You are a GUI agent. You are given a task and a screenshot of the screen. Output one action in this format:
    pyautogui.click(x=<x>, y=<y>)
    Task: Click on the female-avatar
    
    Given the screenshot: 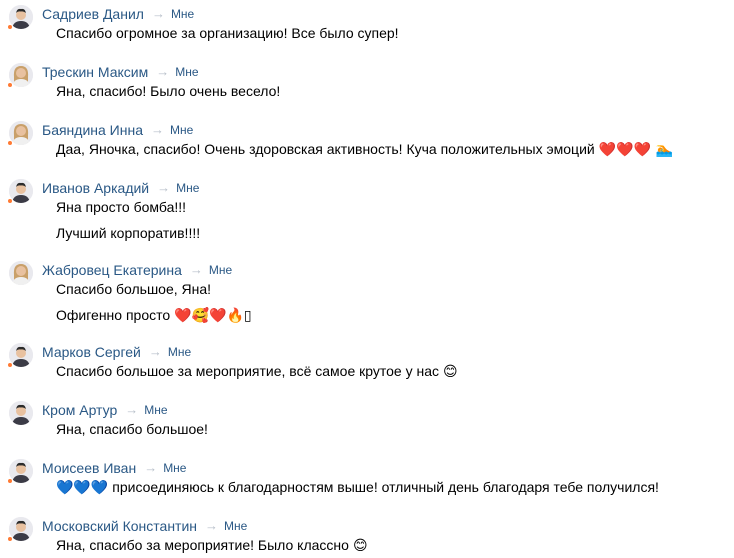 What is the action you would take?
    pyautogui.click(x=21, y=273)
    